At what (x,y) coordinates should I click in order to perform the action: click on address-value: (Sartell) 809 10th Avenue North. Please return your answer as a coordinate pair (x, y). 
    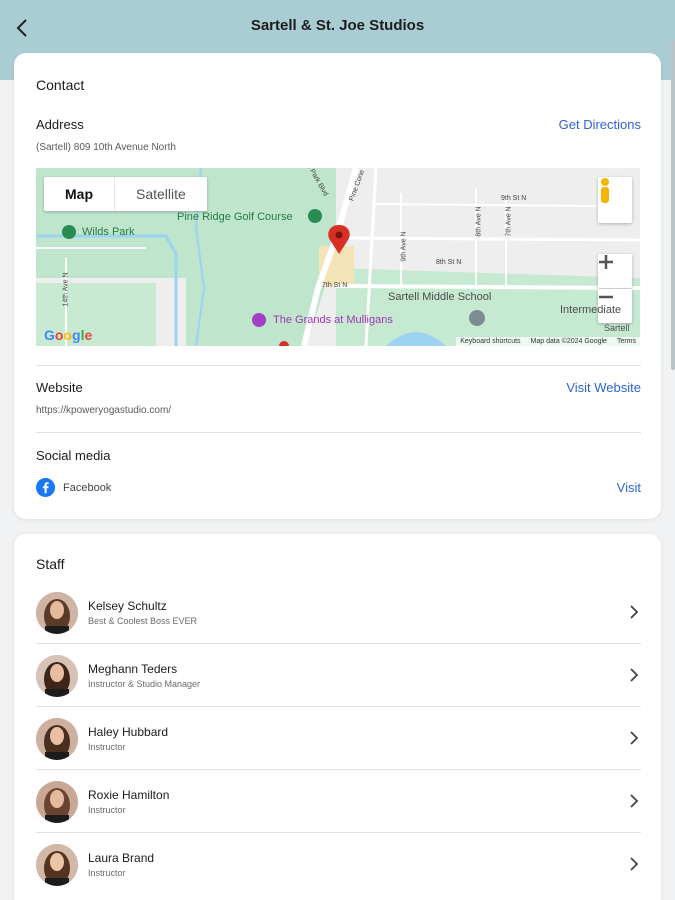
    Looking at the image, I should click on (106, 147).